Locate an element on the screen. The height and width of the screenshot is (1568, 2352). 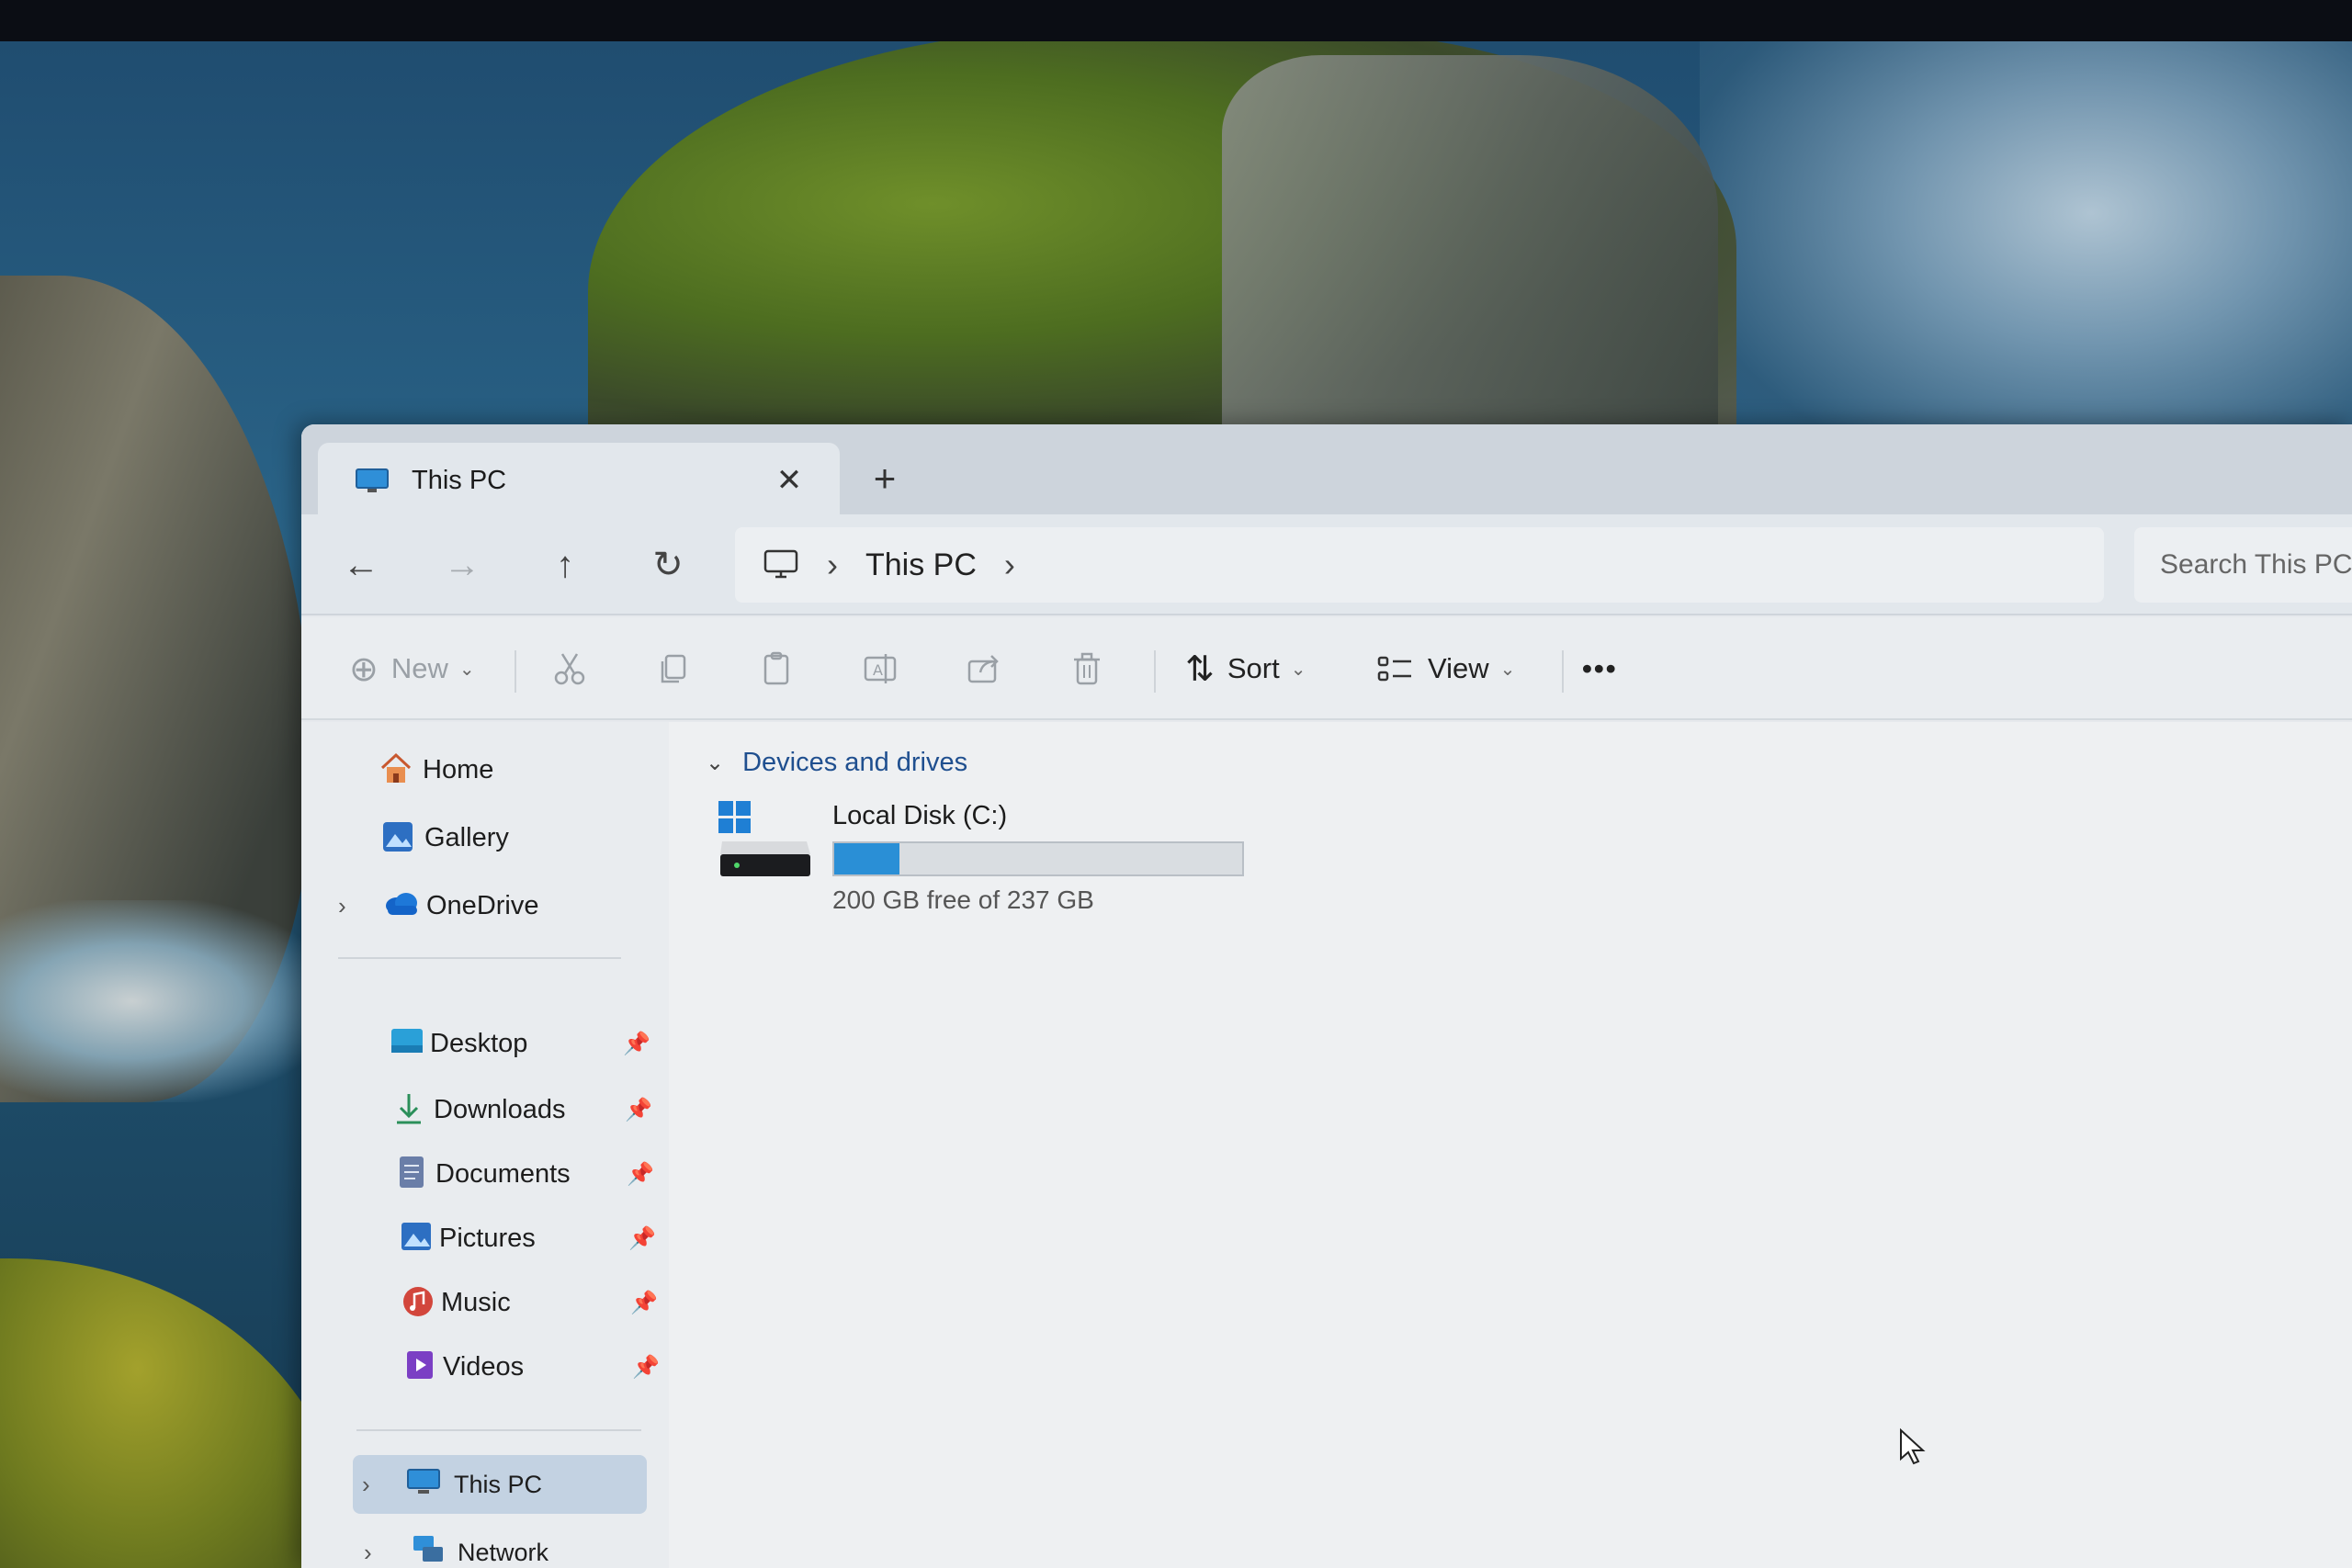
sidebar-item-home: Home is located at coordinates (485, 769).